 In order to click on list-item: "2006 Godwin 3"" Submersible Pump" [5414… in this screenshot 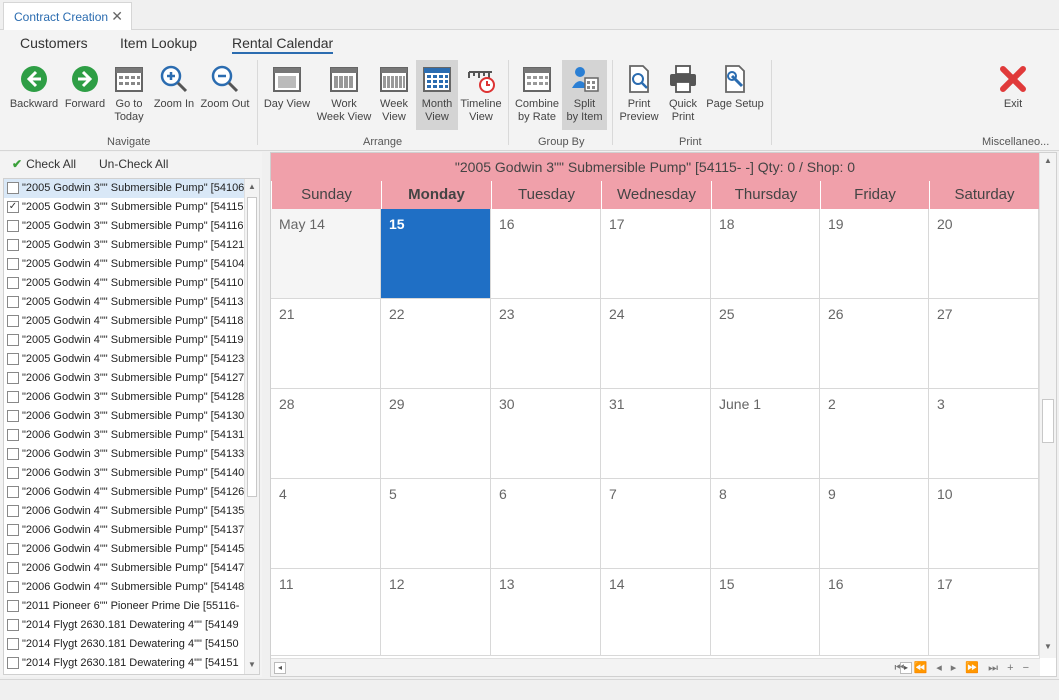, I will do `click(124, 473)`.